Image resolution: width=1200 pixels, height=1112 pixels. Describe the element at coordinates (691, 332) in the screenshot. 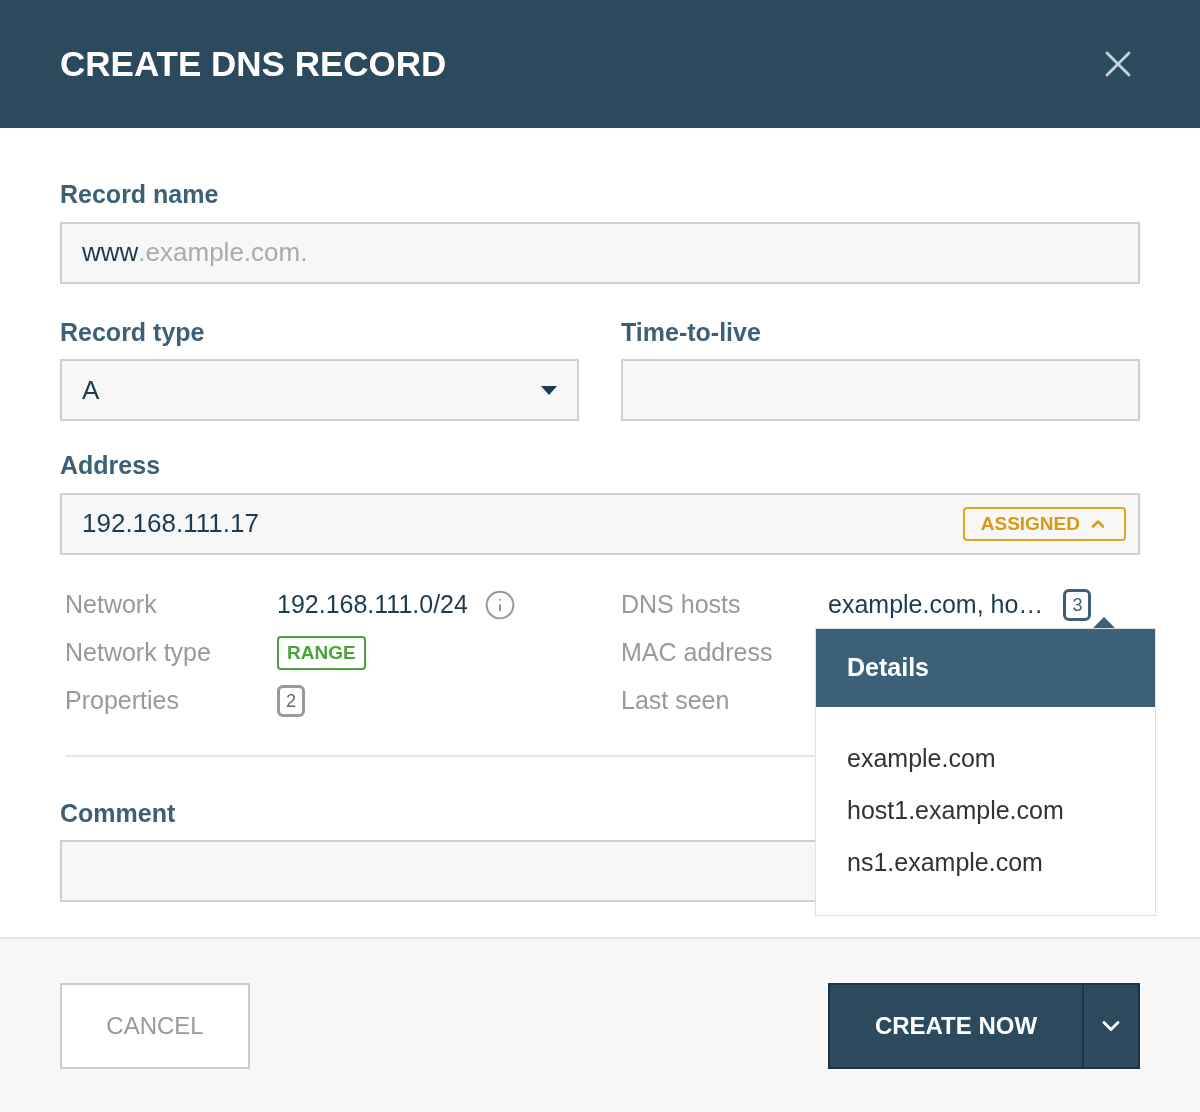

I see `field-label: Time-to-live` at that location.